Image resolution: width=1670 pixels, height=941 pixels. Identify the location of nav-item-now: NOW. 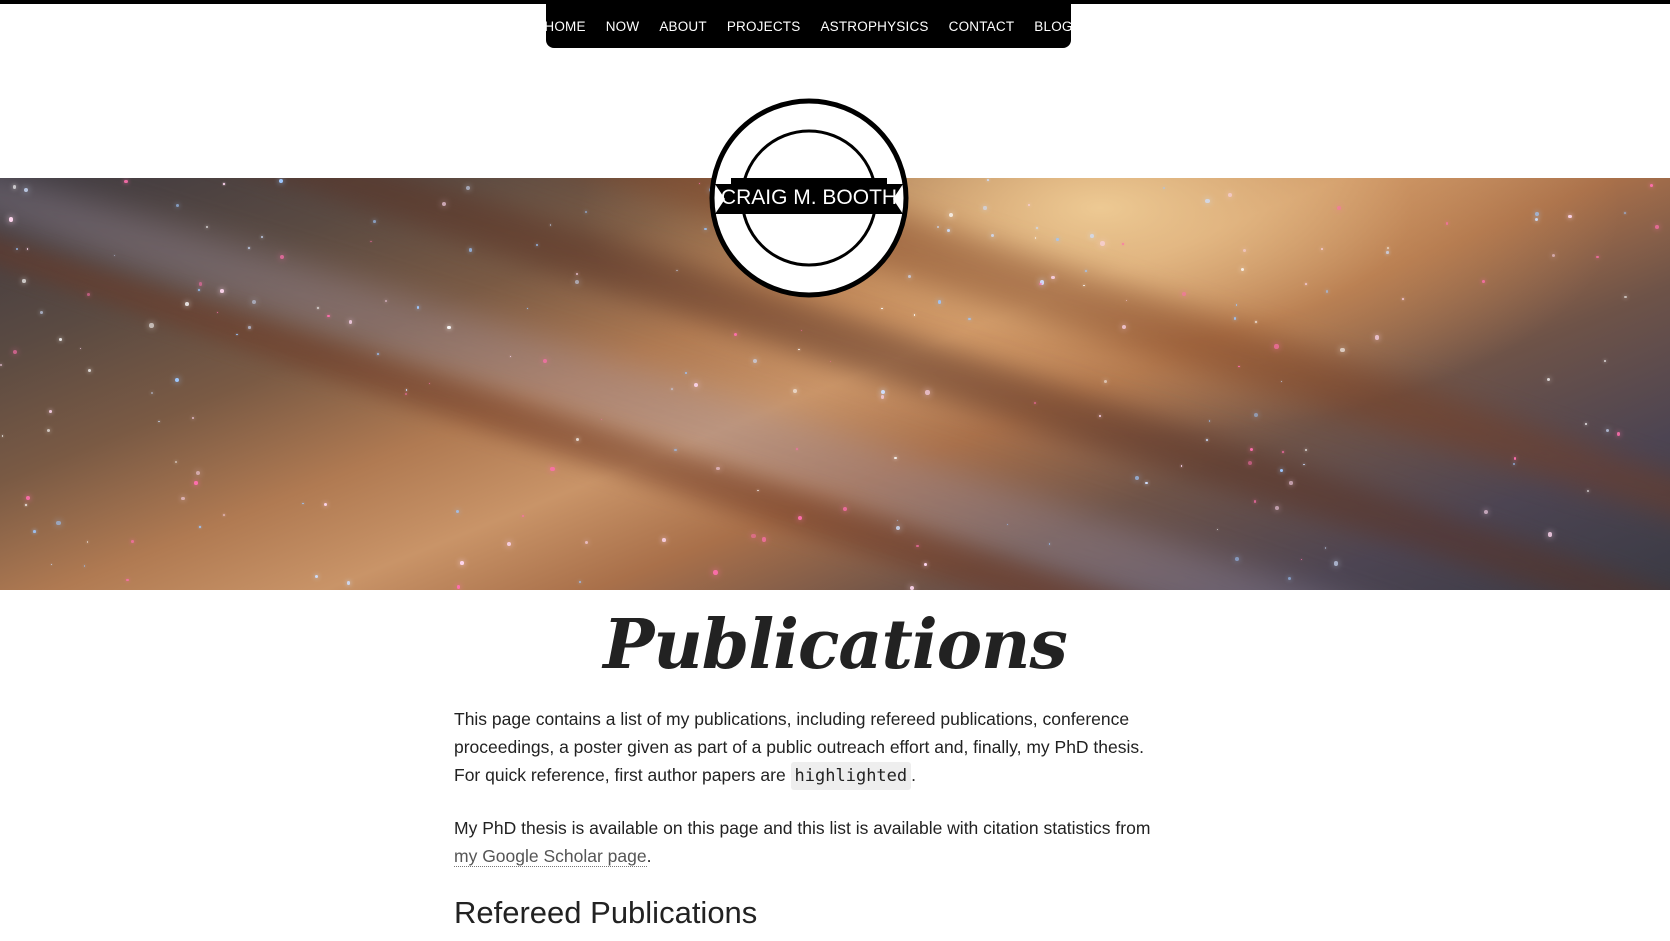
(623, 26).